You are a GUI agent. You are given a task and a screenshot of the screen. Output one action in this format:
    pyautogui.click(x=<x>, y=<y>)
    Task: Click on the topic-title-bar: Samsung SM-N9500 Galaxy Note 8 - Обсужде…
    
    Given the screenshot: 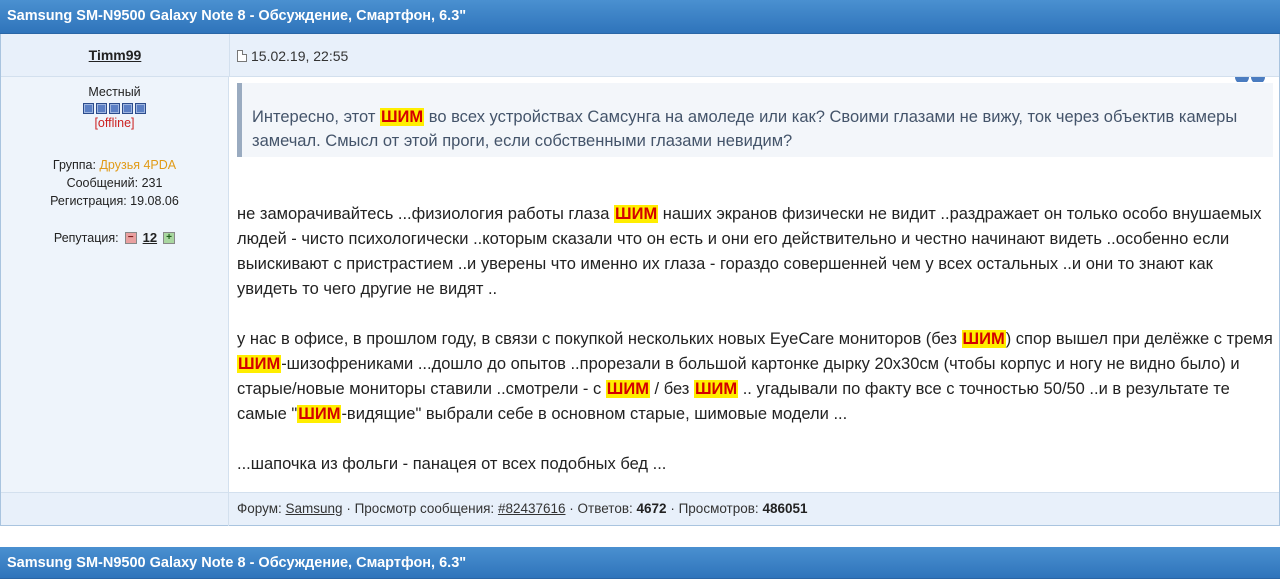 What is the action you would take?
    pyautogui.click(x=640, y=17)
    